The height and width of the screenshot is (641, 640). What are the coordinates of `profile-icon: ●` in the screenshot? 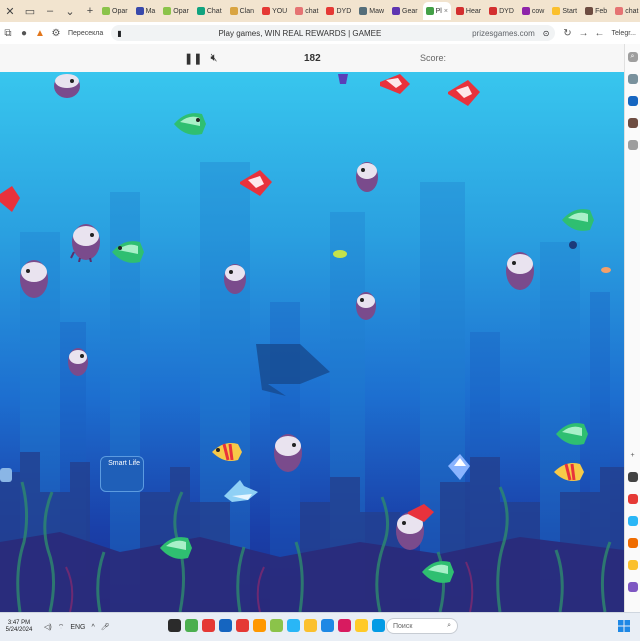 It's located at (24, 33).